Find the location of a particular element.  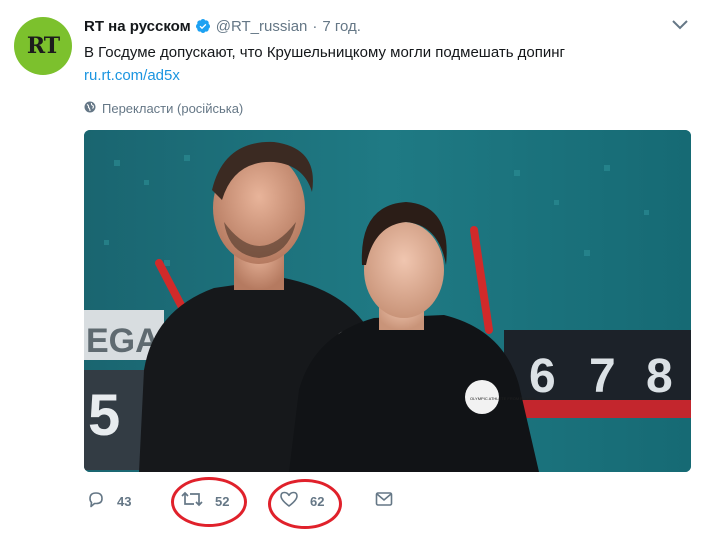

direct-message-button is located at coordinates (384, 501).